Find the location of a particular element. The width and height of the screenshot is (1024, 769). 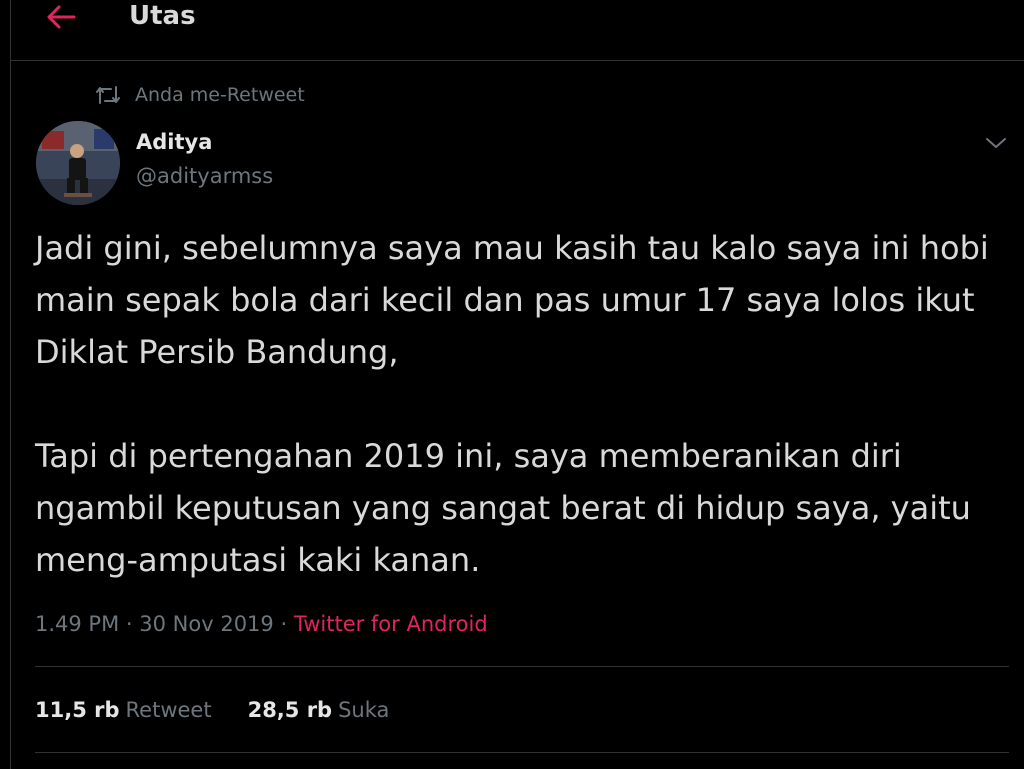

retweet-icon is located at coordinates (108, 95).